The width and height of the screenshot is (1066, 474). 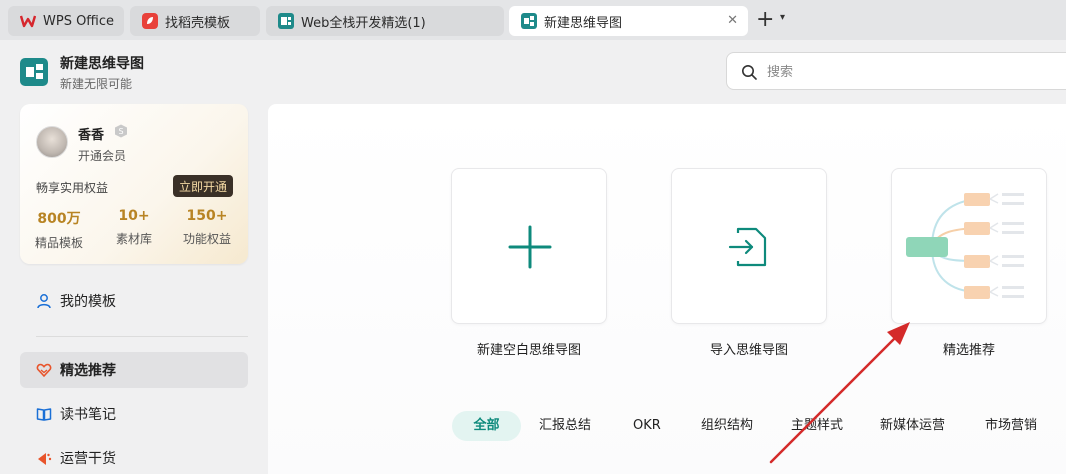 I want to click on sidebar-item-label: 我的模板, so click(x=88, y=302).